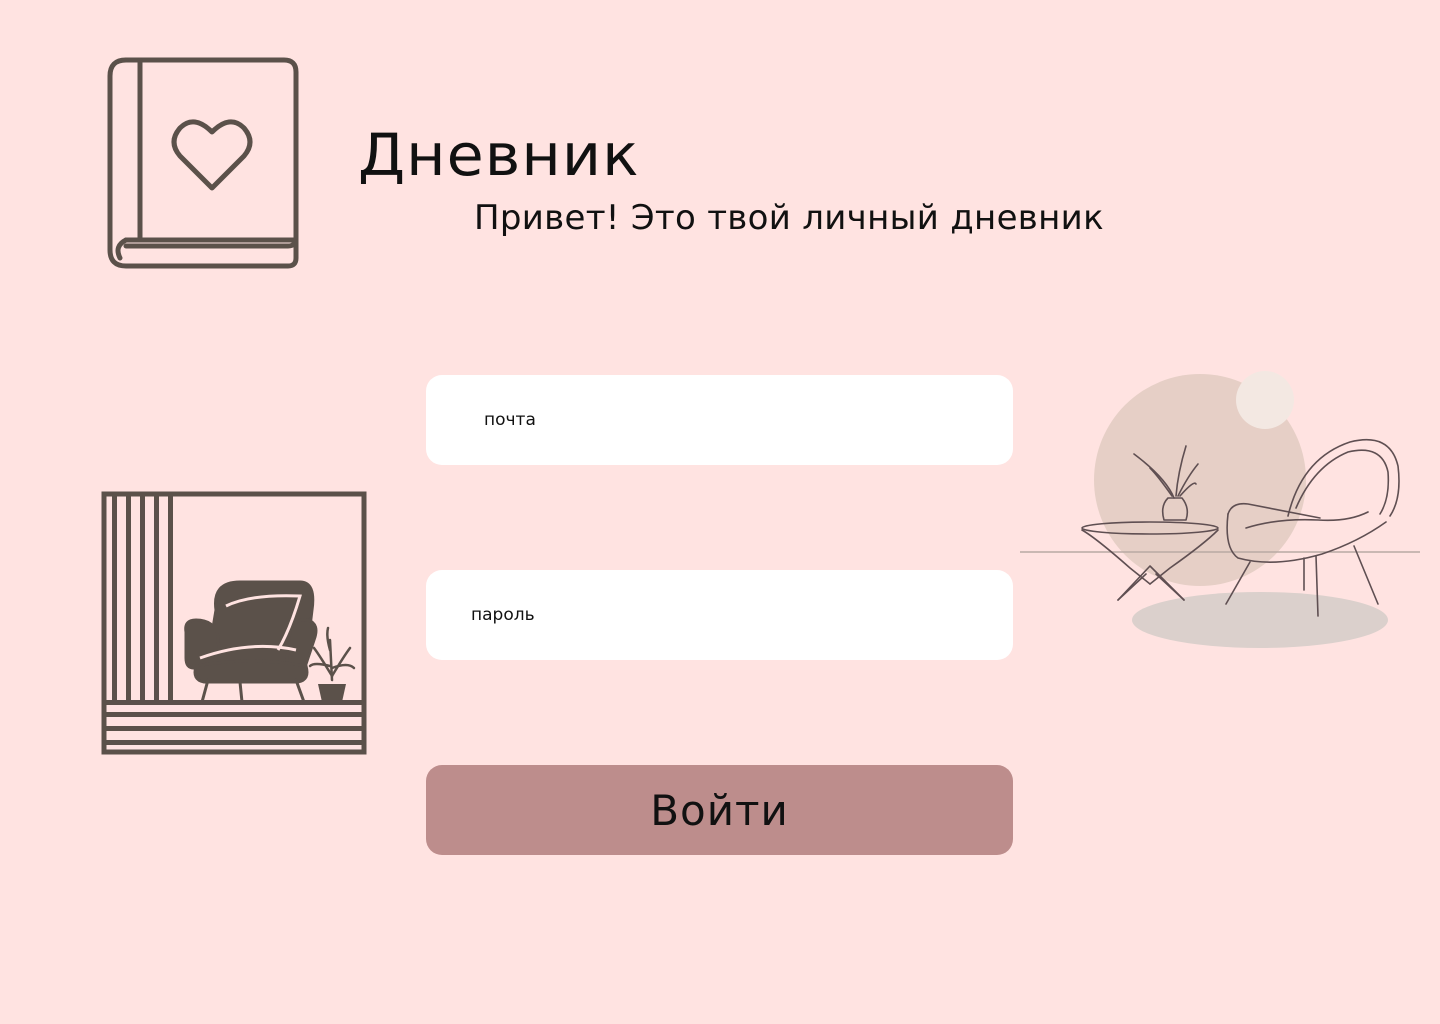 The height and width of the screenshot is (1024, 1440). What do you see at coordinates (1220, 513) in the screenshot?
I see `lounge-chair-table-illustration` at bounding box center [1220, 513].